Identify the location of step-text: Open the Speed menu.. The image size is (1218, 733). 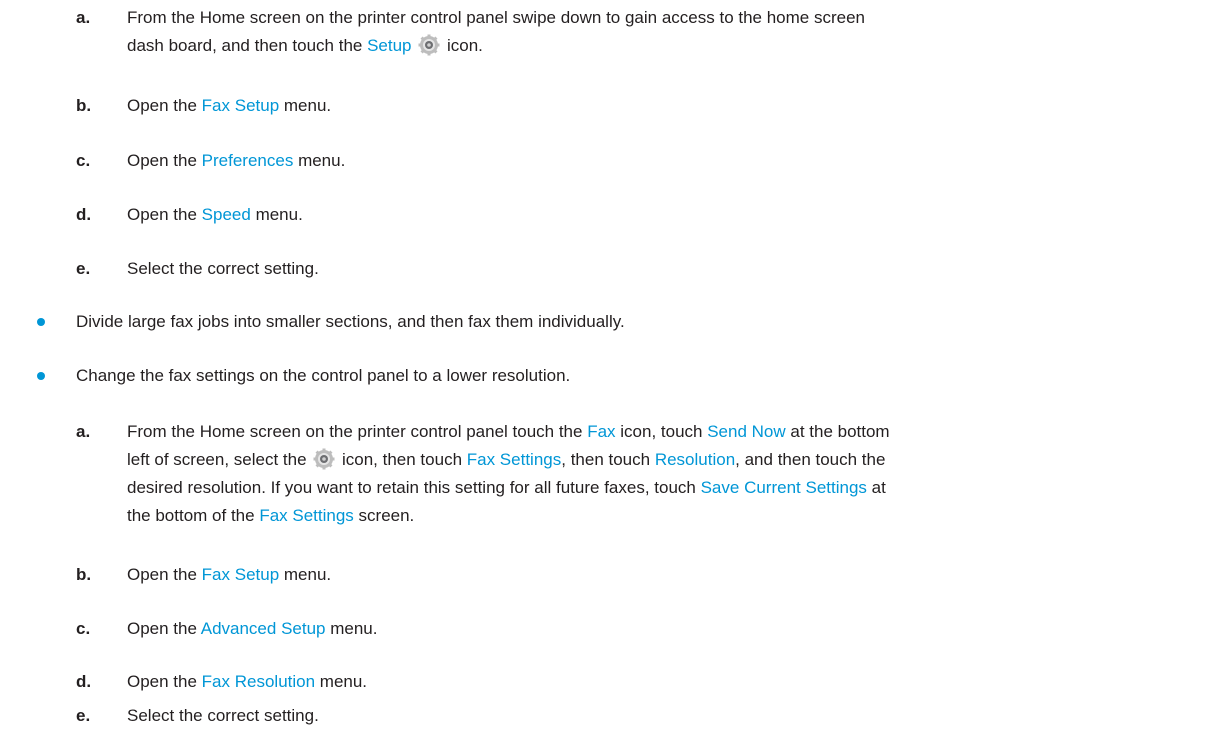
(215, 214).